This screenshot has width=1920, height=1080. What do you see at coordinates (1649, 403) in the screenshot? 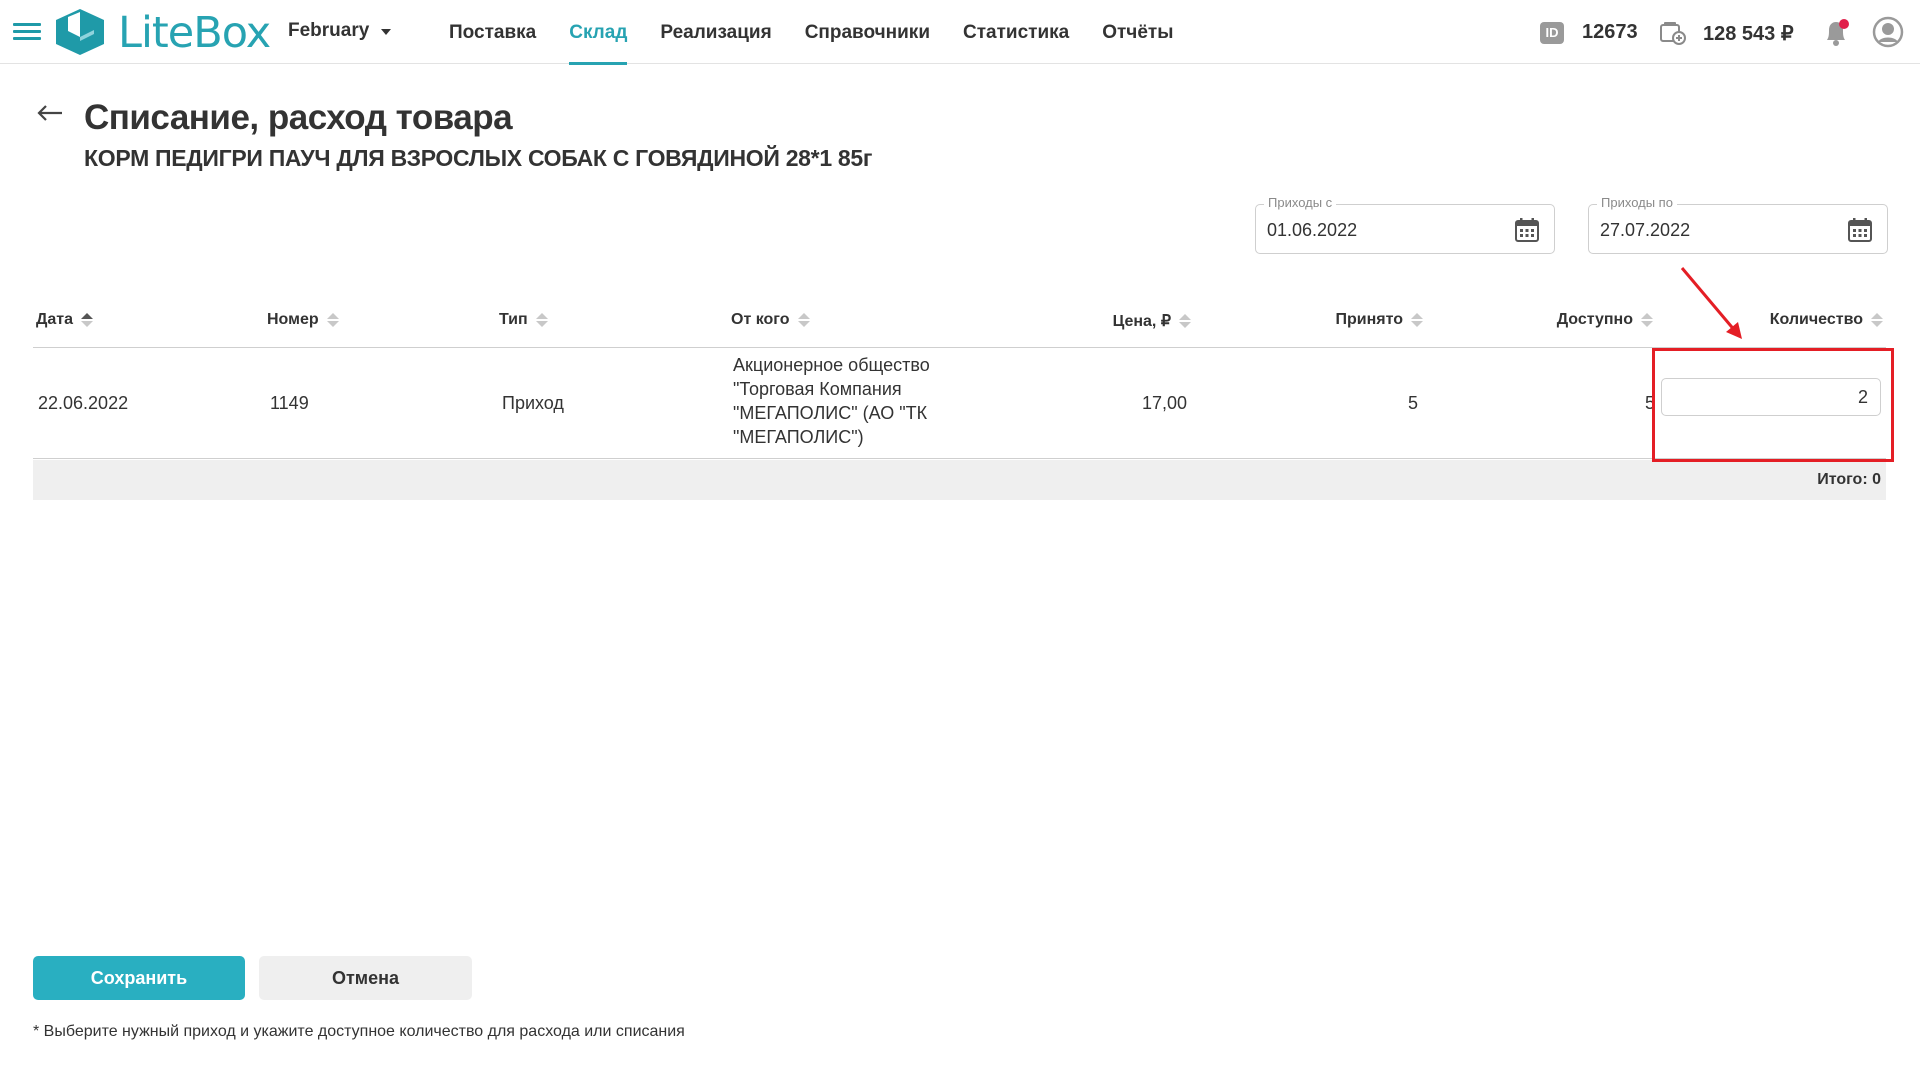
I see `cell-available: 5` at bounding box center [1649, 403].